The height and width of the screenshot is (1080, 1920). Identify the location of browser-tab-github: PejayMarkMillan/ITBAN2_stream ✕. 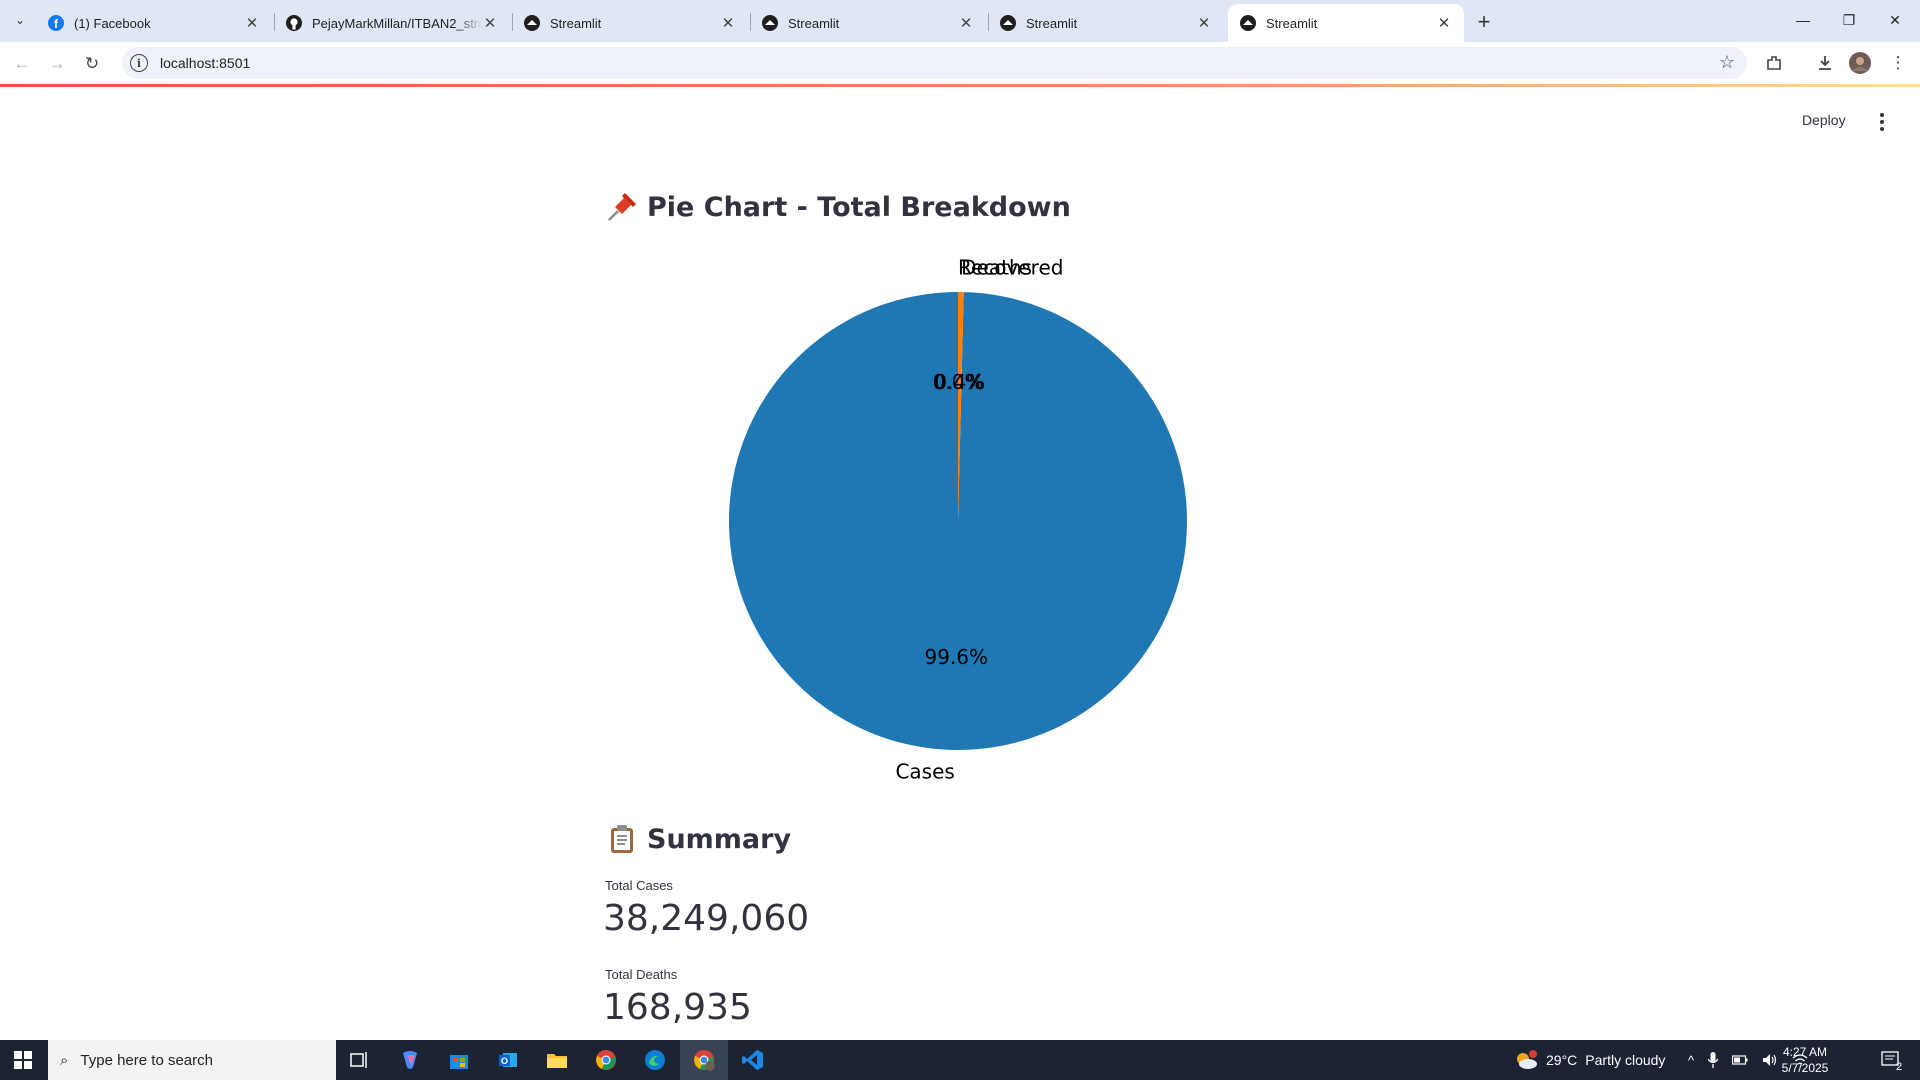
(392, 23).